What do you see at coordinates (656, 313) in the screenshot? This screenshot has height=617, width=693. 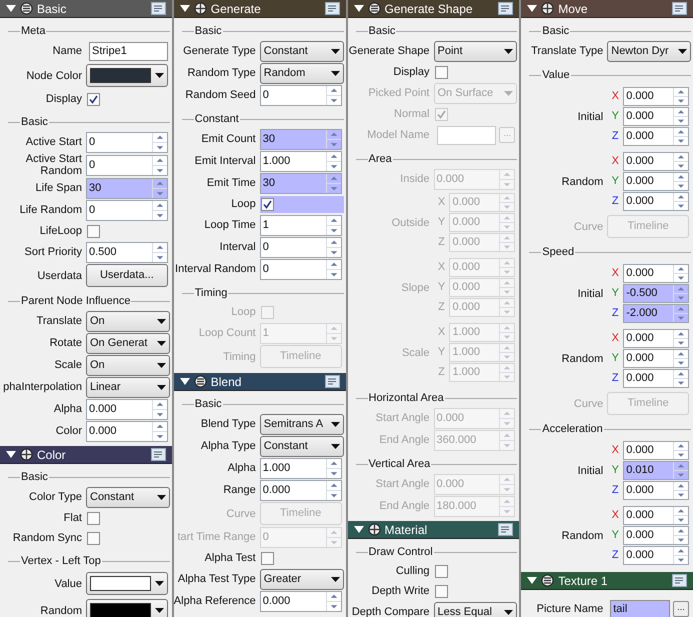 I see `number-field: -2.000` at bounding box center [656, 313].